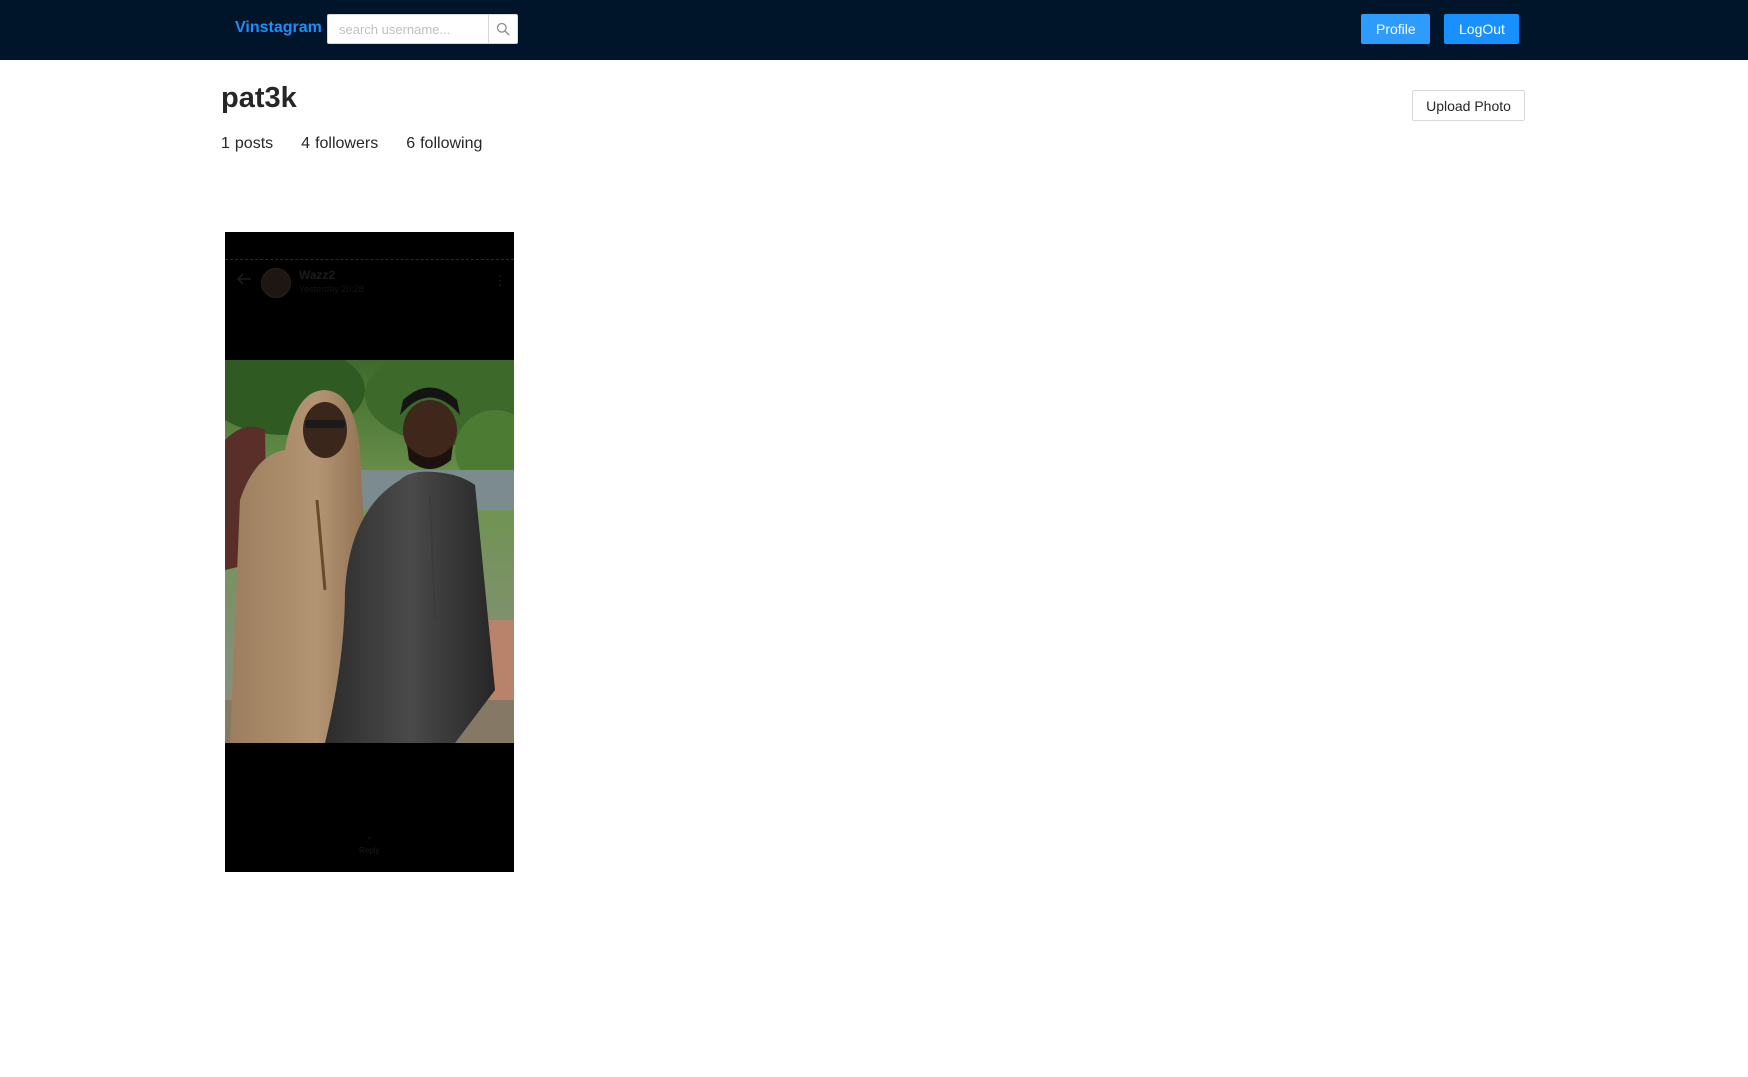 This screenshot has height=1077, width=1748. I want to click on followers-count: 4 followers, so click(339, 144).